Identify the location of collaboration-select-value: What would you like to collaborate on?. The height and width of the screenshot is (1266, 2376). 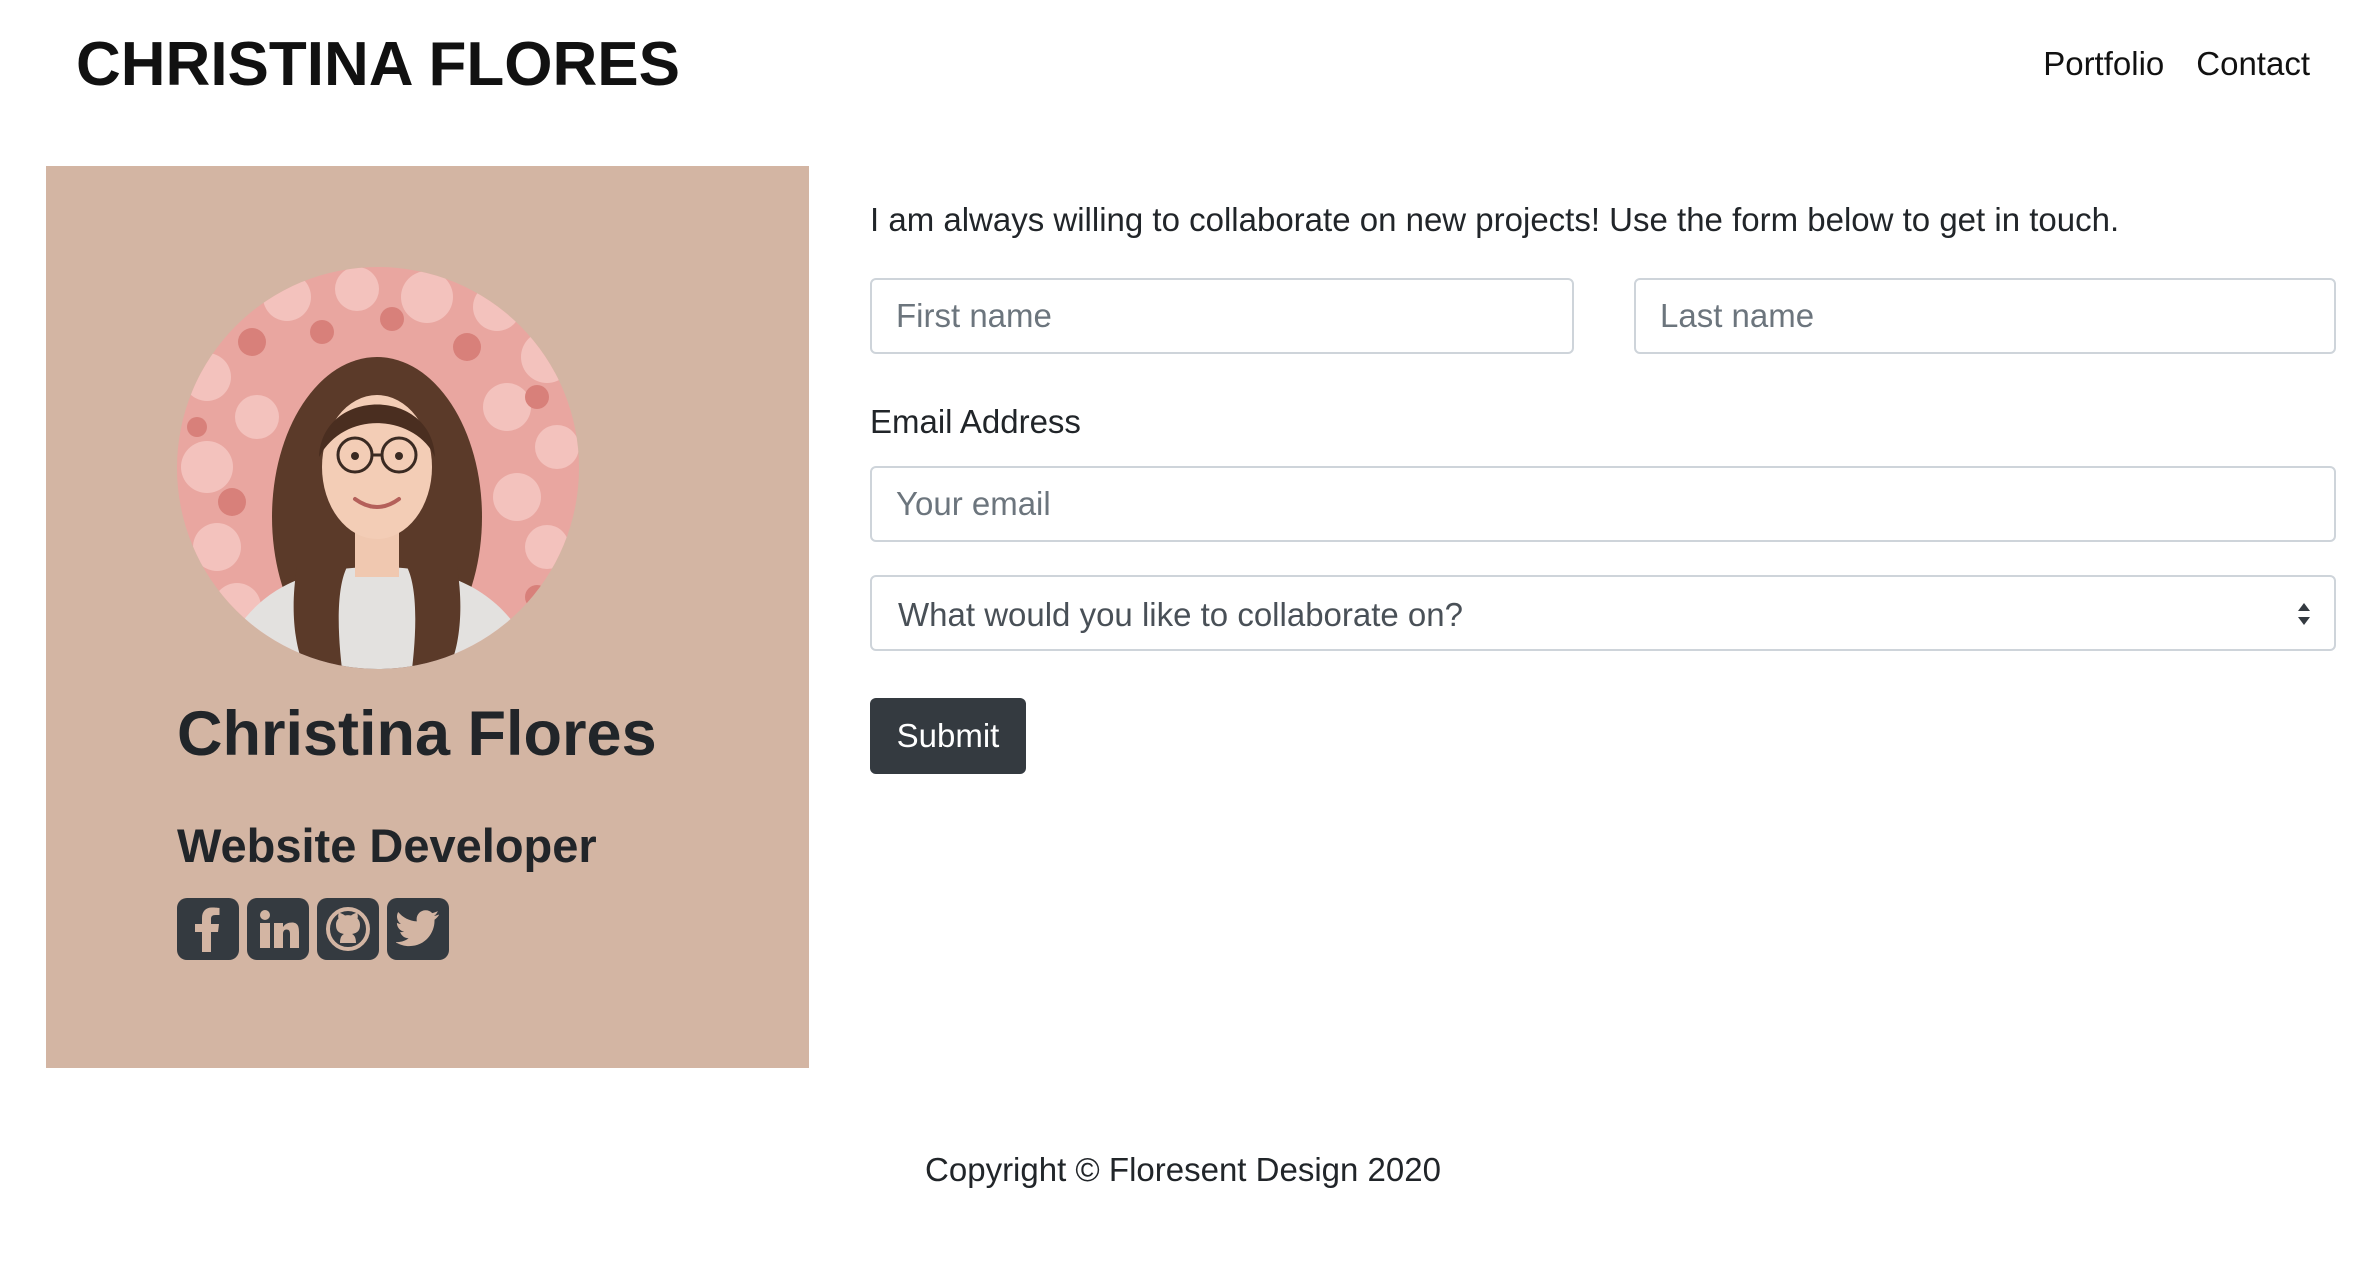
(1180, 614).